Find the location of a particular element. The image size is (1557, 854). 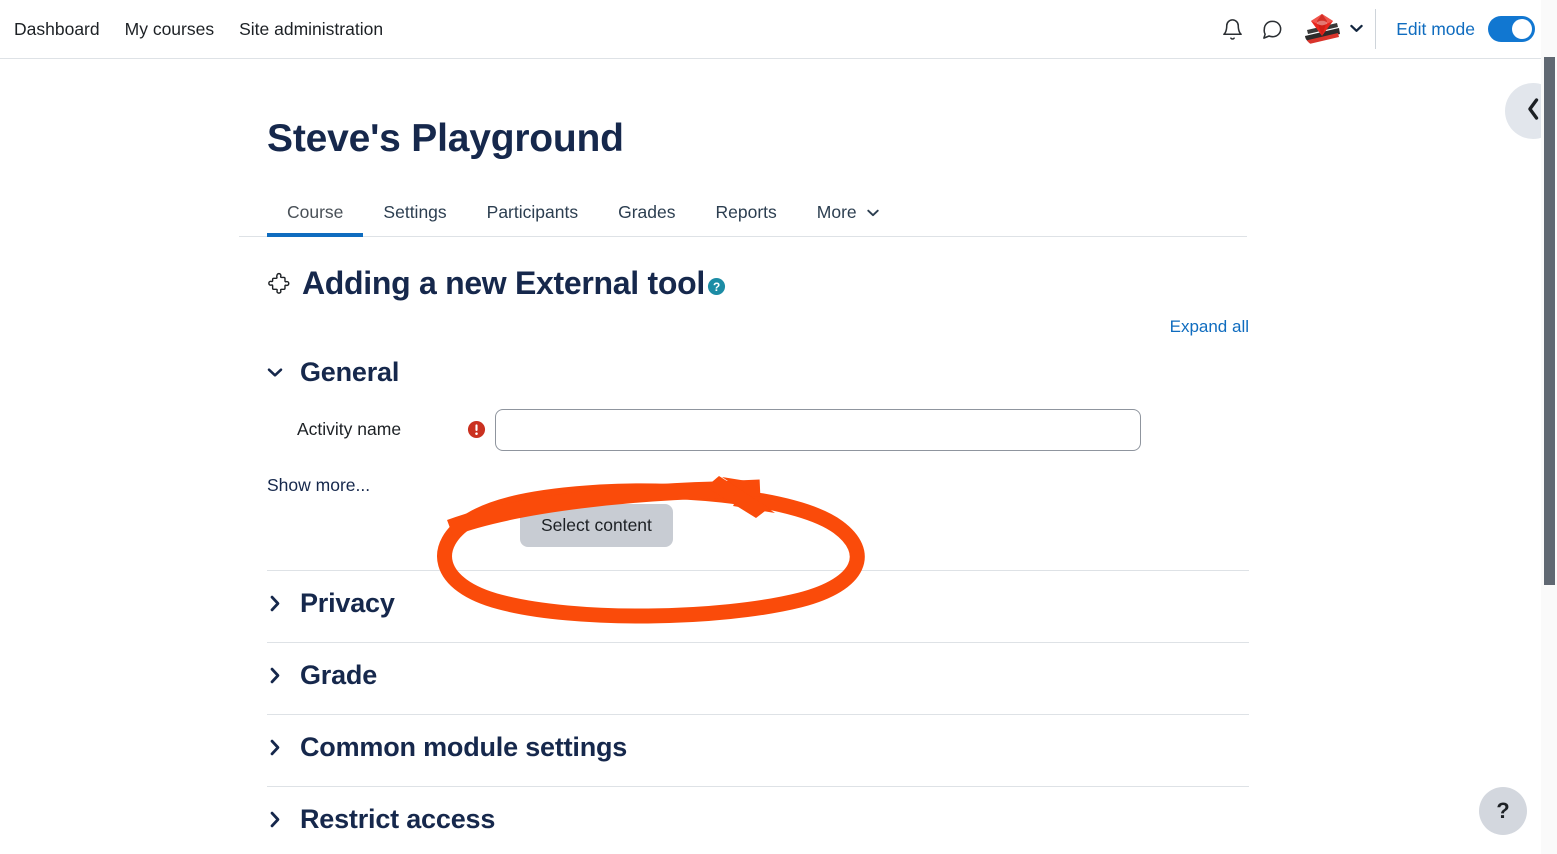

expand-all-row: Expand all is located at coordinates (758, 319).